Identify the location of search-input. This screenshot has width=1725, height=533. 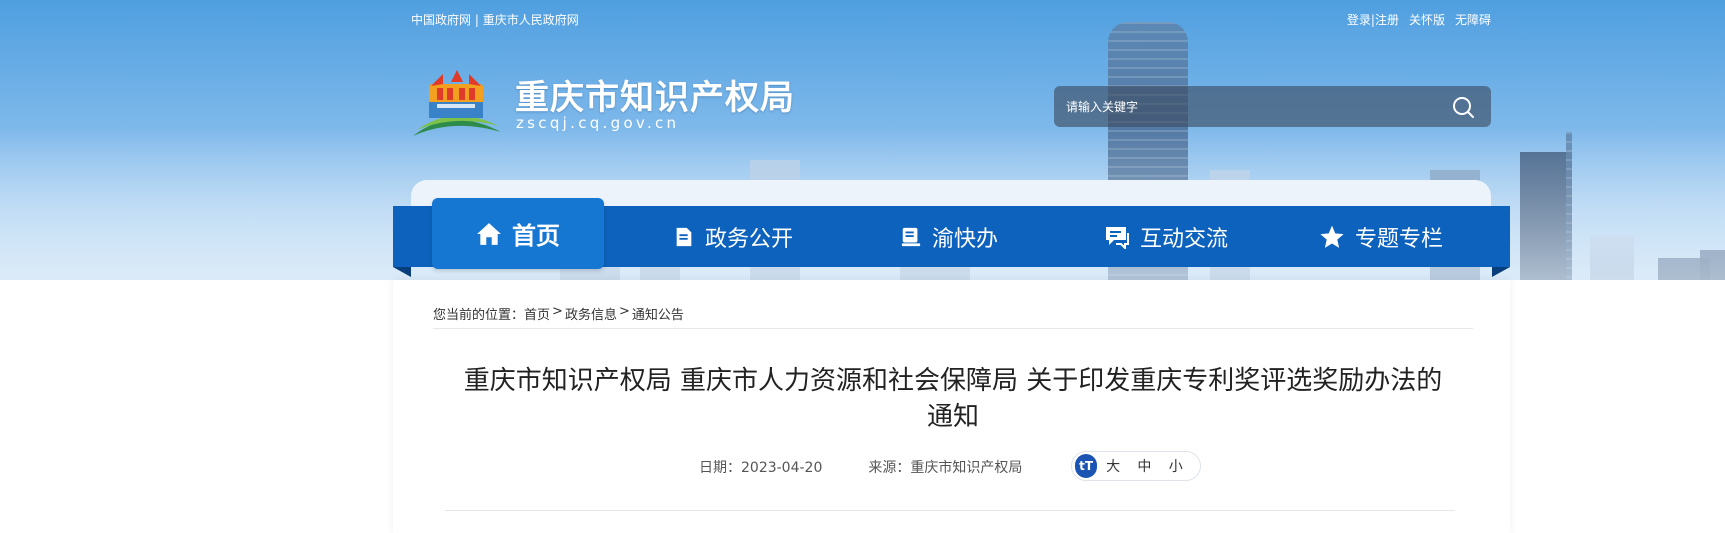
(1246, 106).